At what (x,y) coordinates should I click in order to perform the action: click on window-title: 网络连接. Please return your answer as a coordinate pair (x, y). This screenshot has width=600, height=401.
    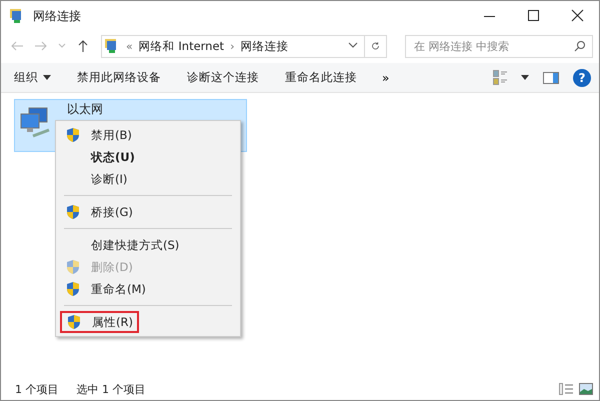
    Looking at the image, I should click on (57, 16).